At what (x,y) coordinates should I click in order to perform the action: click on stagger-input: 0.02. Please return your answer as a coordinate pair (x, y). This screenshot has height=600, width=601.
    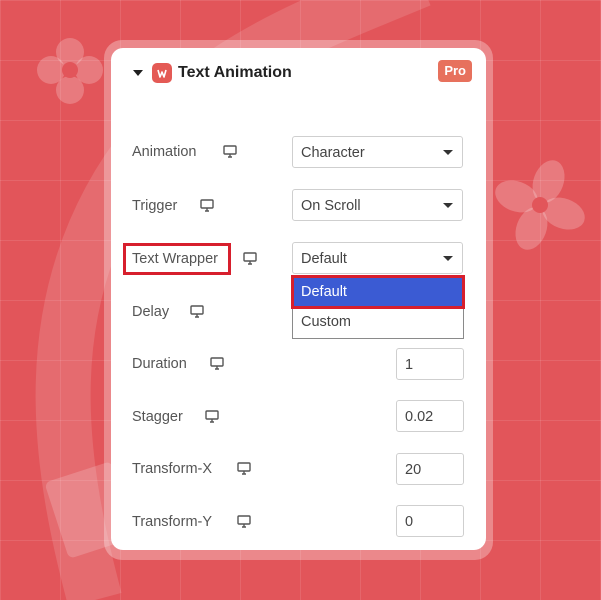
    Looking at the image, I should click on (430, 416).